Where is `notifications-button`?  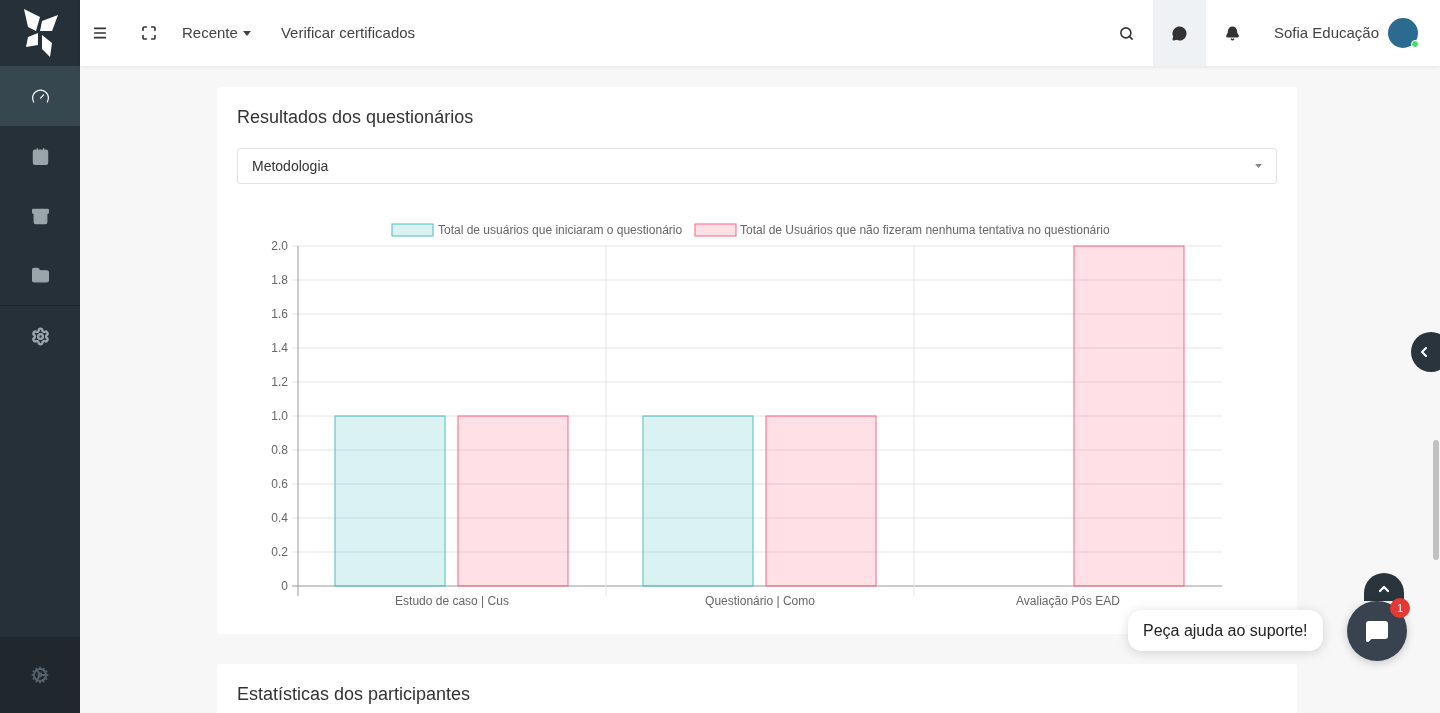 notifications-button is located at coordinates (1232, 33).